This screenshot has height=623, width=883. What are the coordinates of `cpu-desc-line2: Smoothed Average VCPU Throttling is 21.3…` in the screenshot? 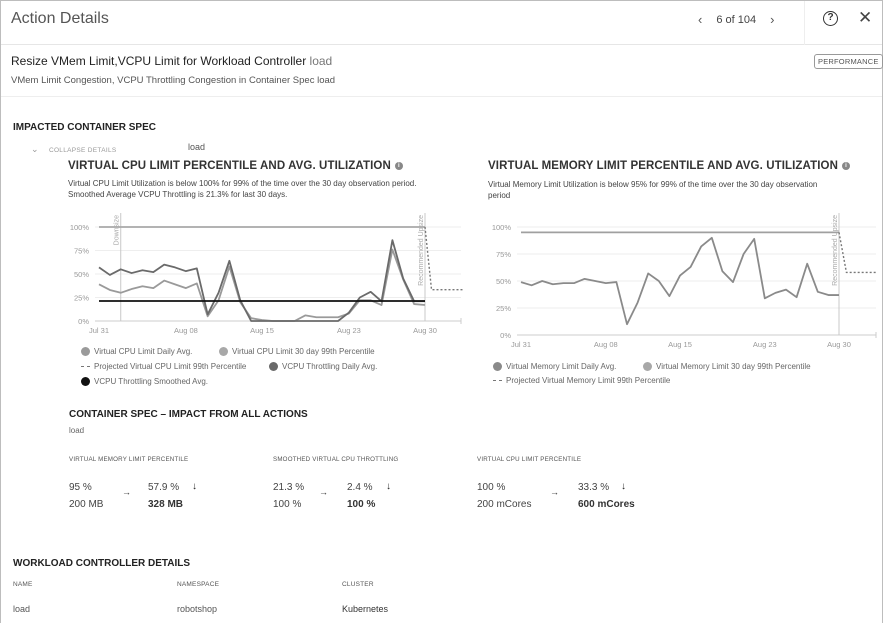 It's located at (178, 194).